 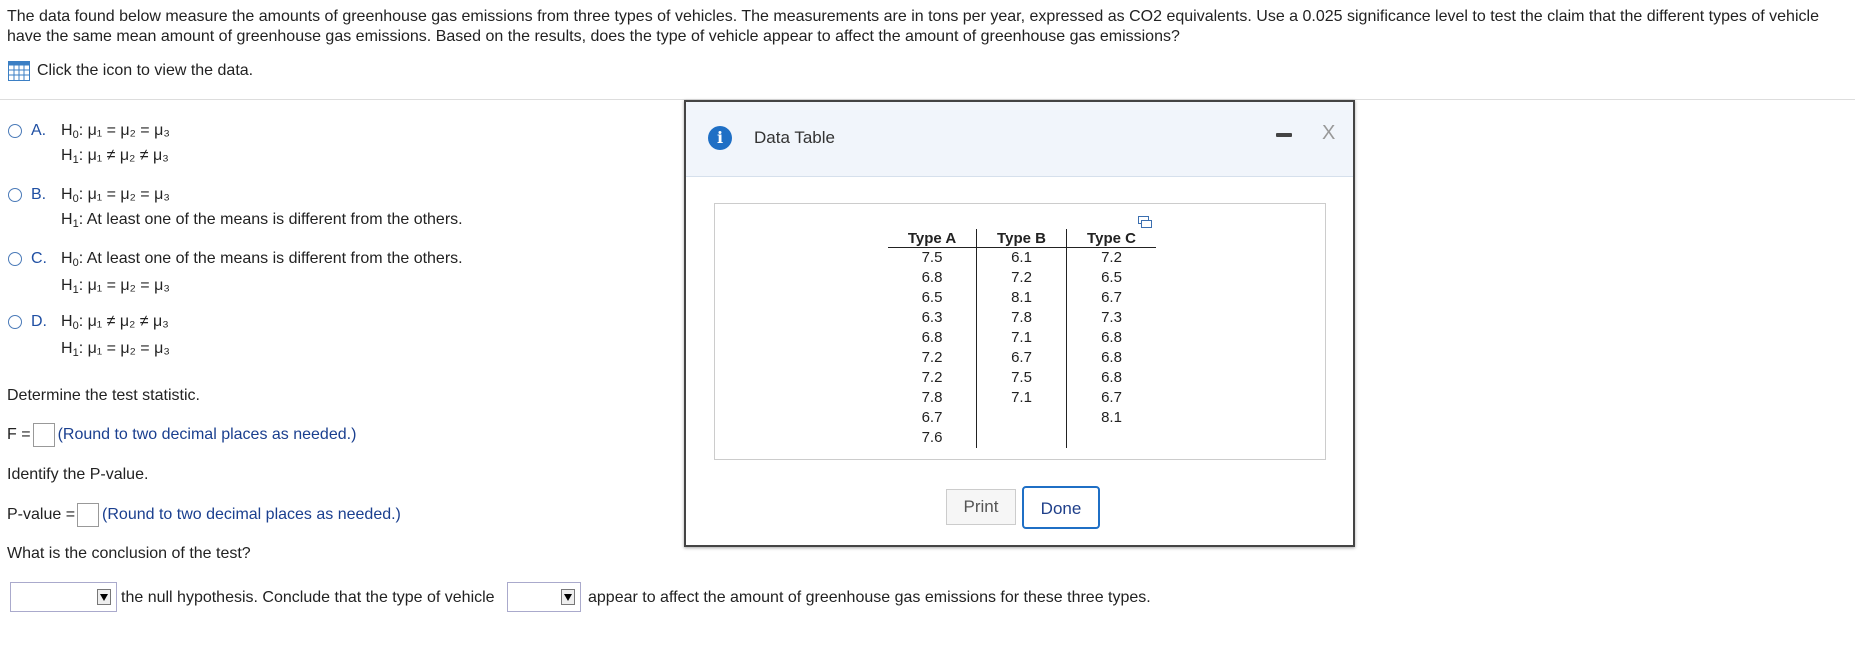 I want to click on table-row: 6.8 7.2 6.5, so click(x=1022, y=278).